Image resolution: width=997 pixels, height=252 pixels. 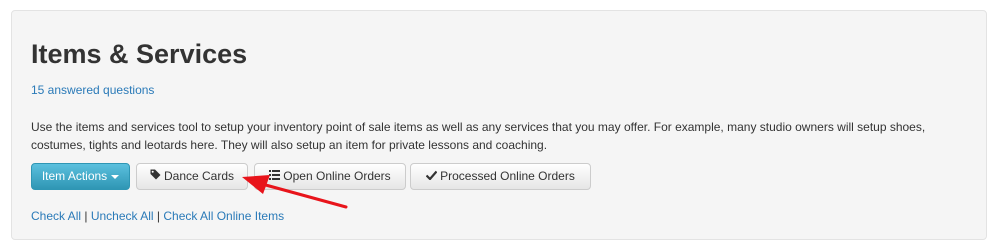 What do you see at coordinates (92, 90) in the screenshot?
I see `answered-questions-link: 15 answered questions` at bounding box center [92, 90].